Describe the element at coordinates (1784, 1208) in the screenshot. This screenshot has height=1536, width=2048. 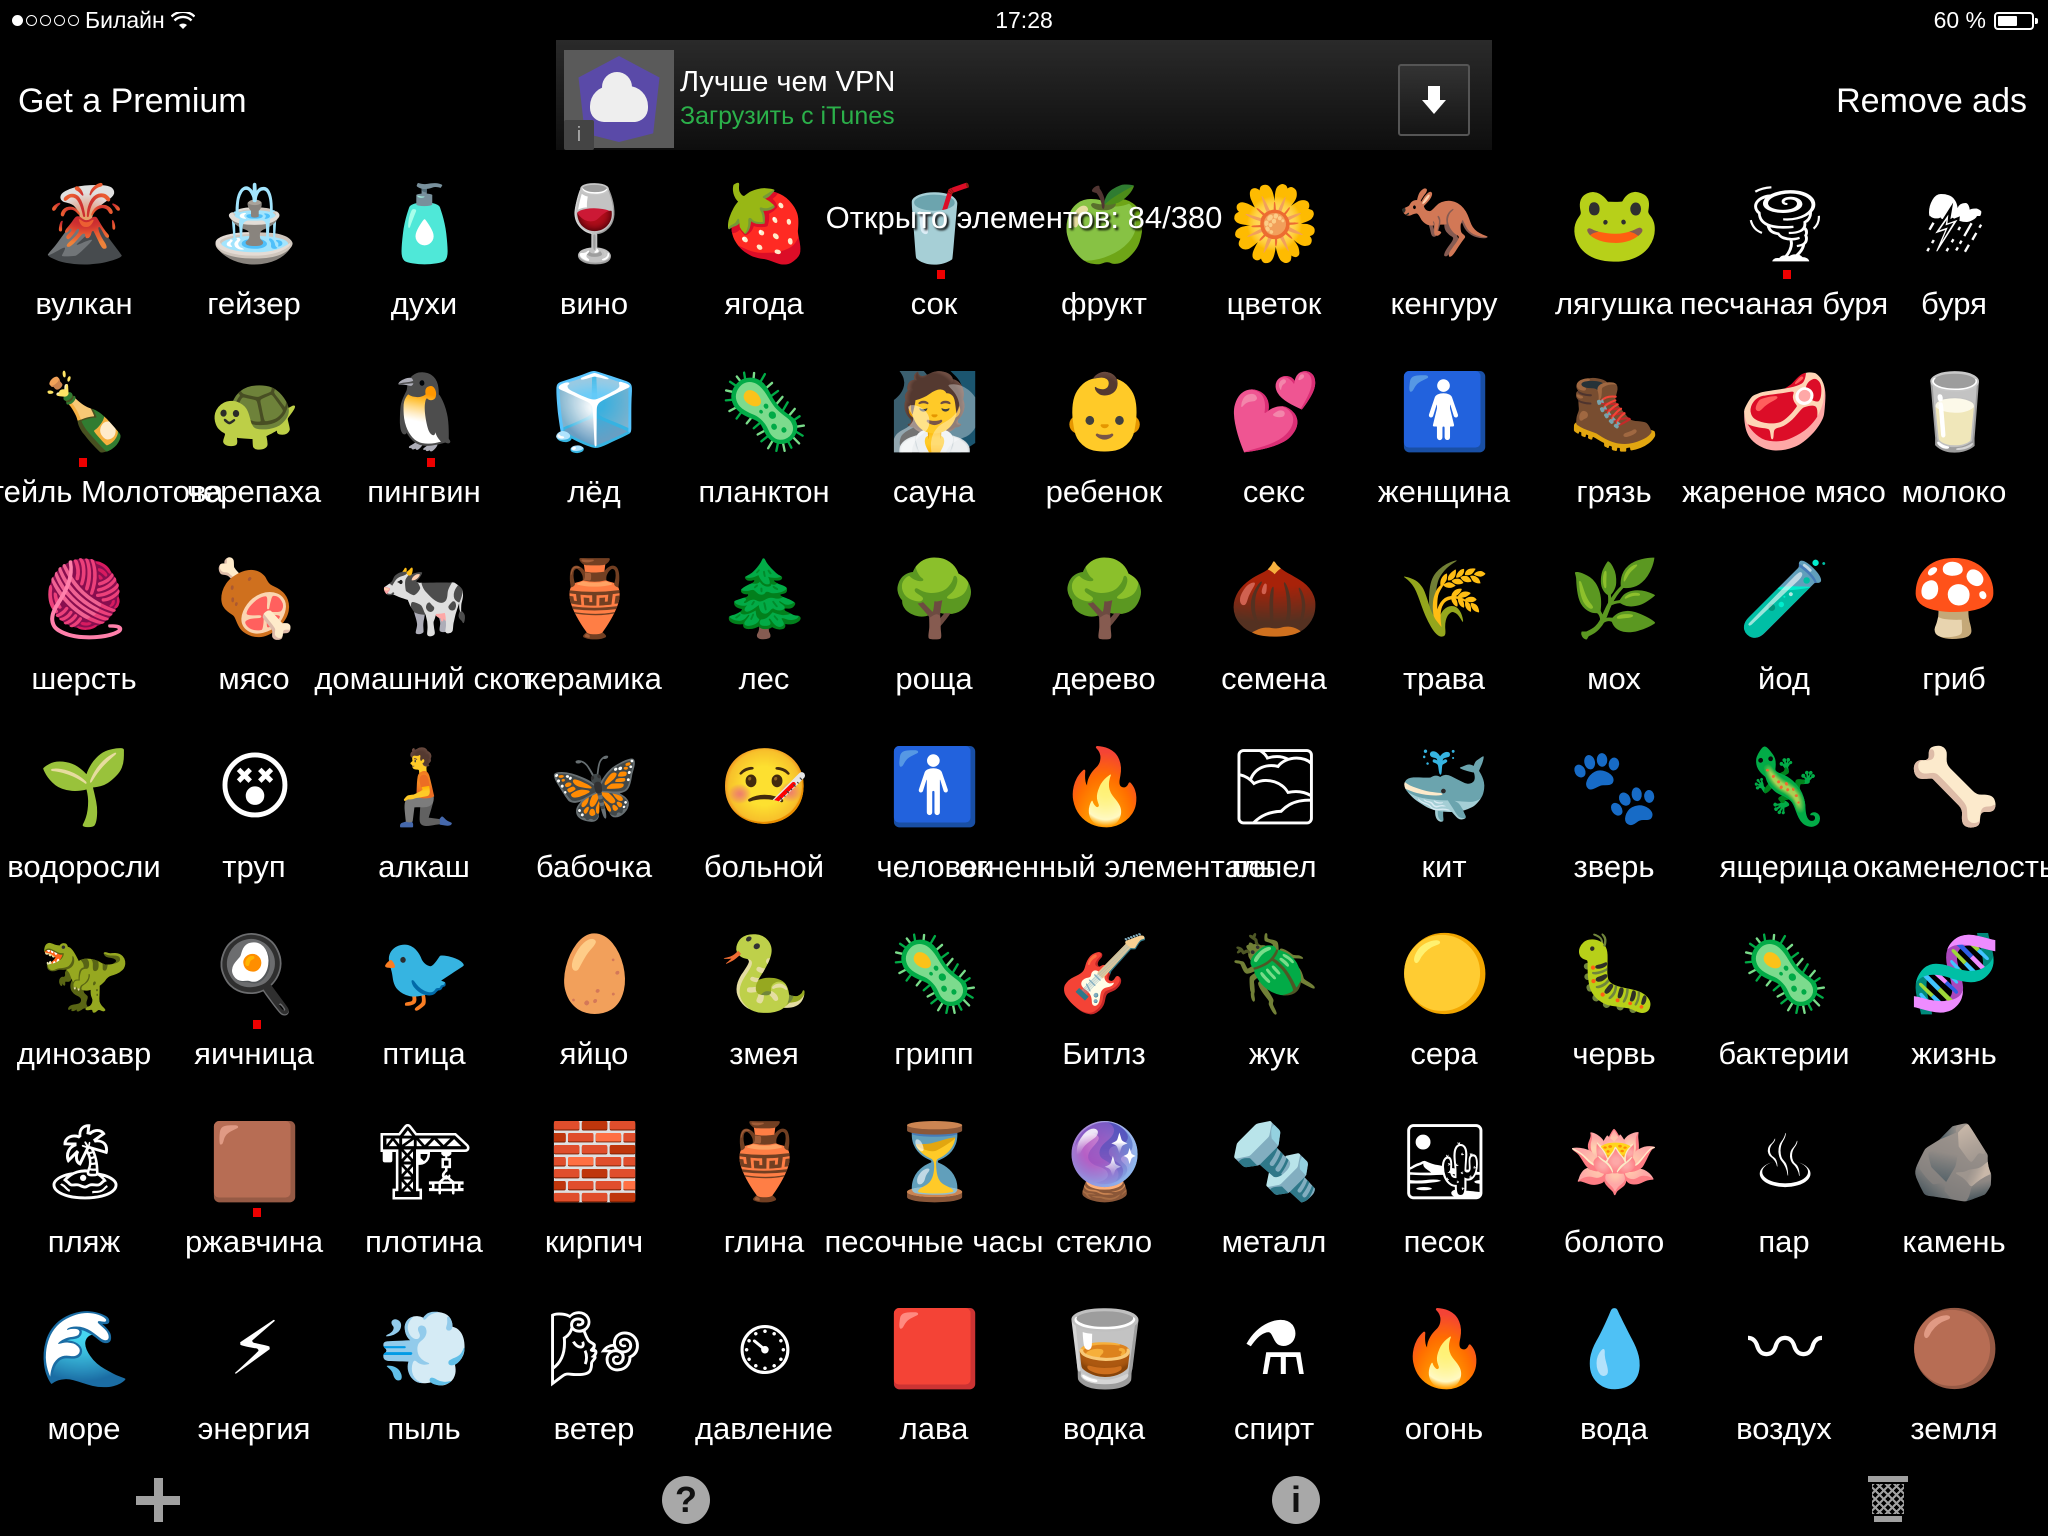
I see `element-tile: ♨ пар` at that location.